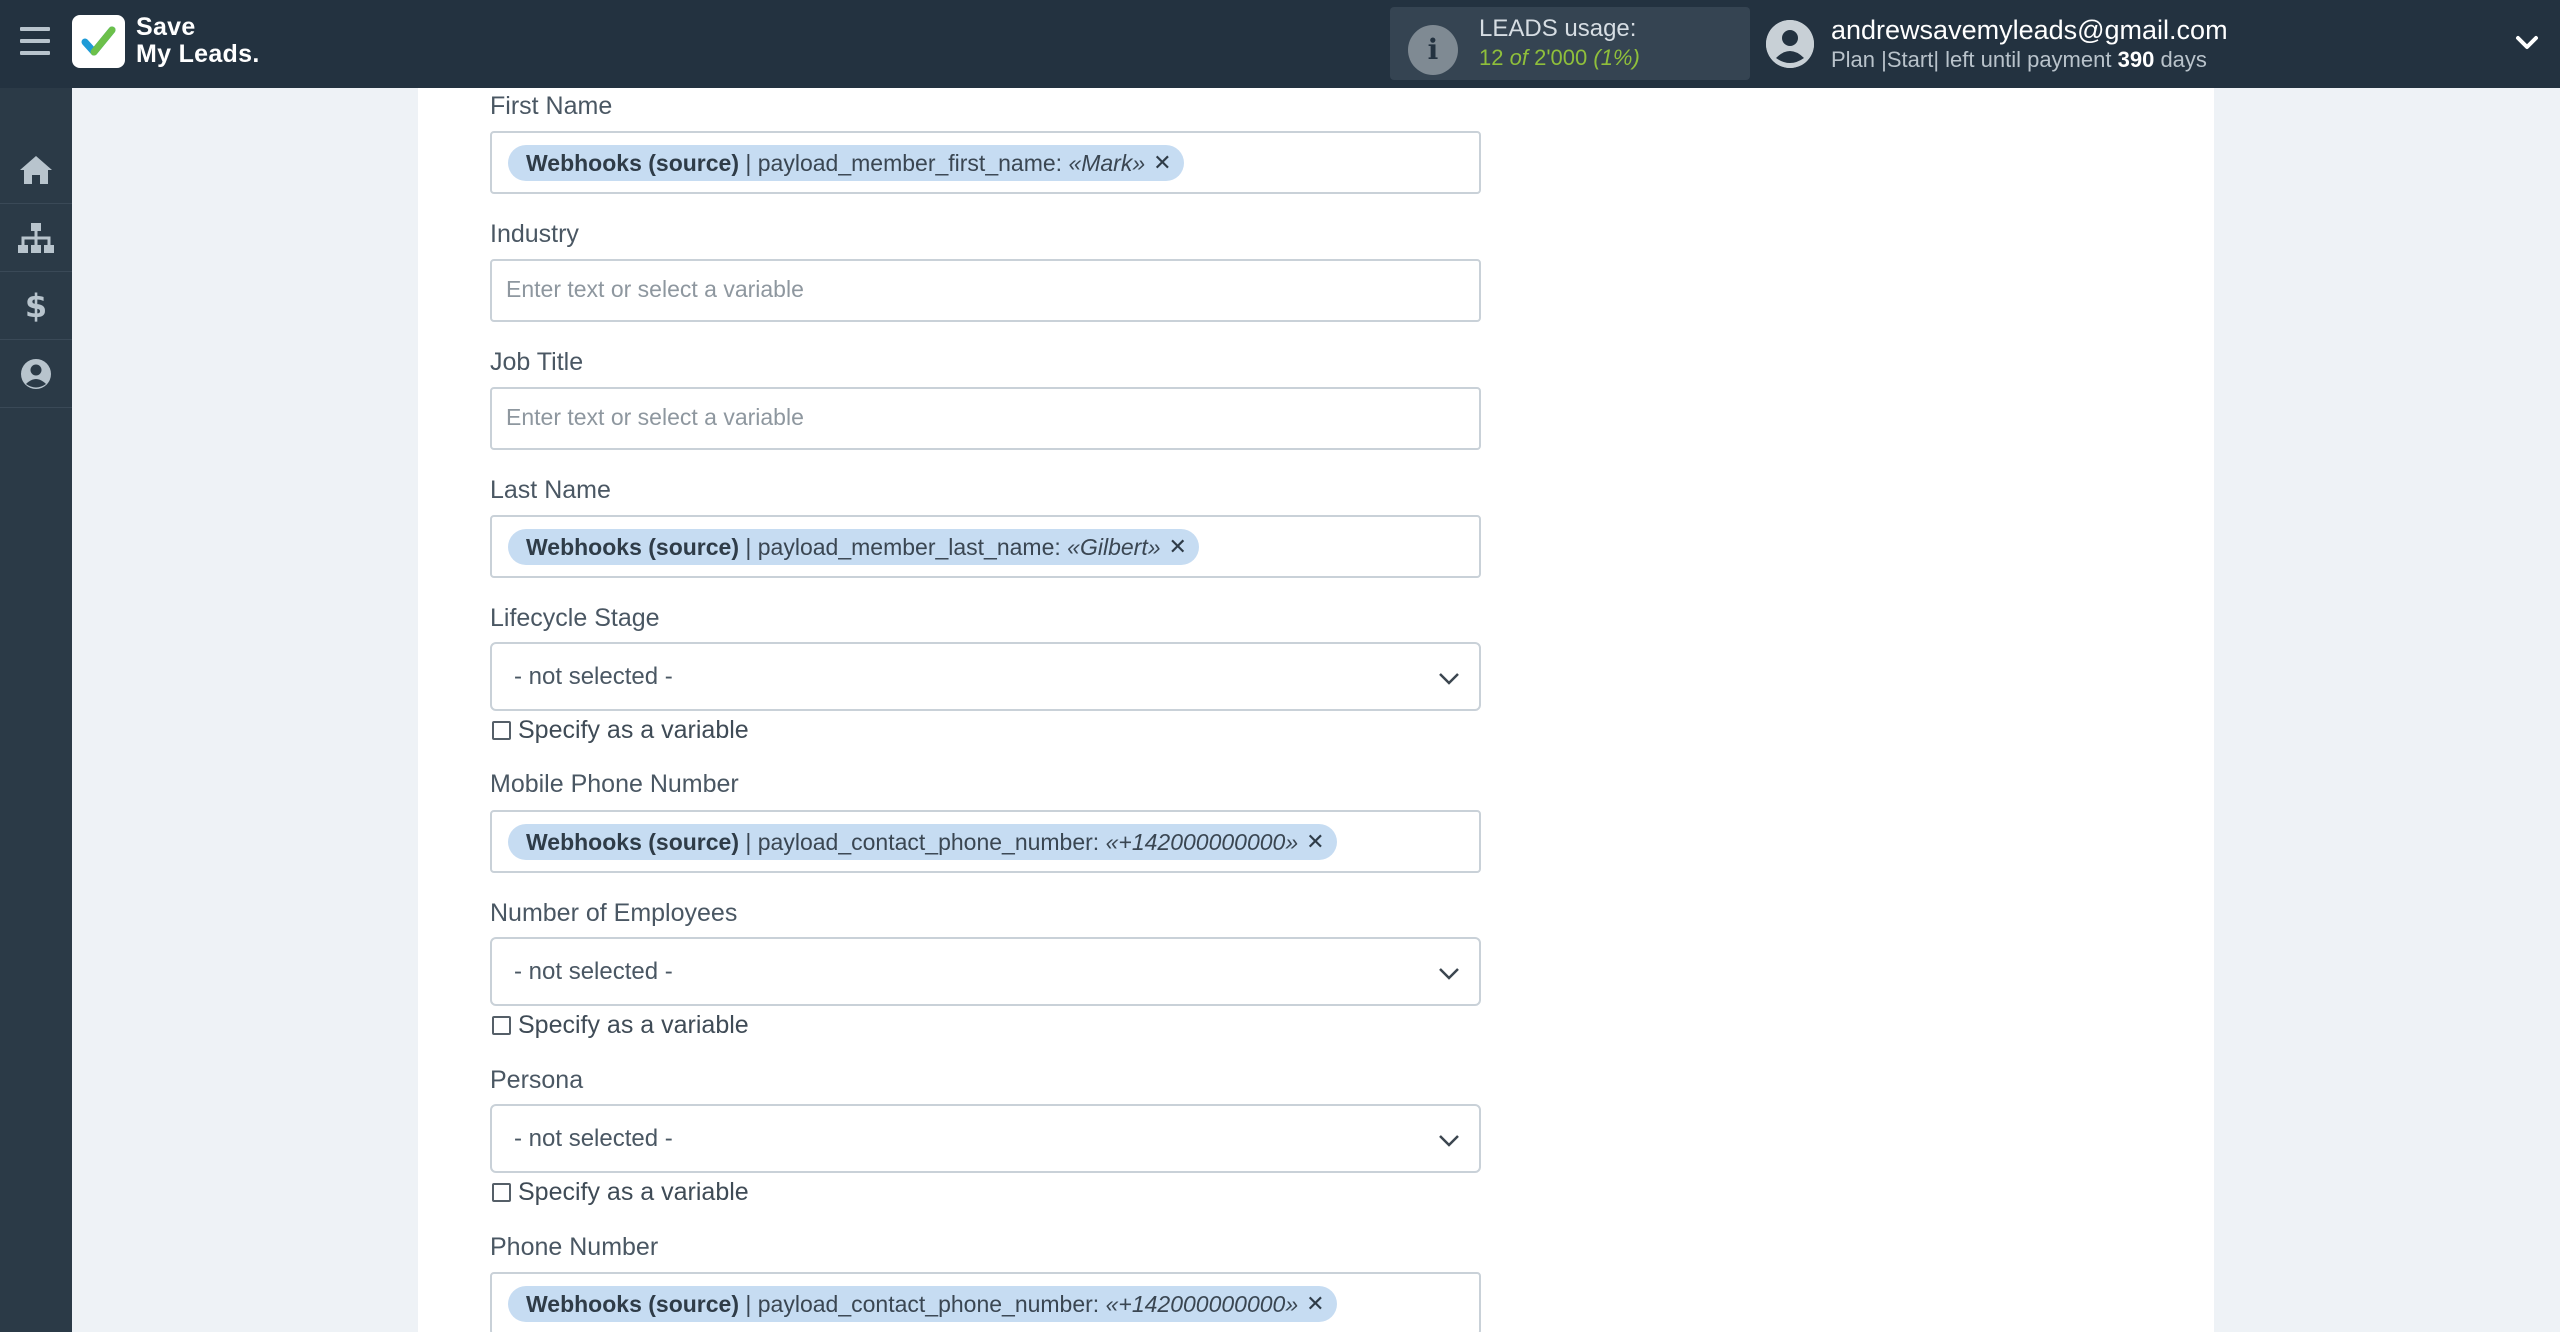 The height and width of the screenshot is (1332, 2560). I want to click on industry-field: Enter text or select a variable, so click(985, 290).